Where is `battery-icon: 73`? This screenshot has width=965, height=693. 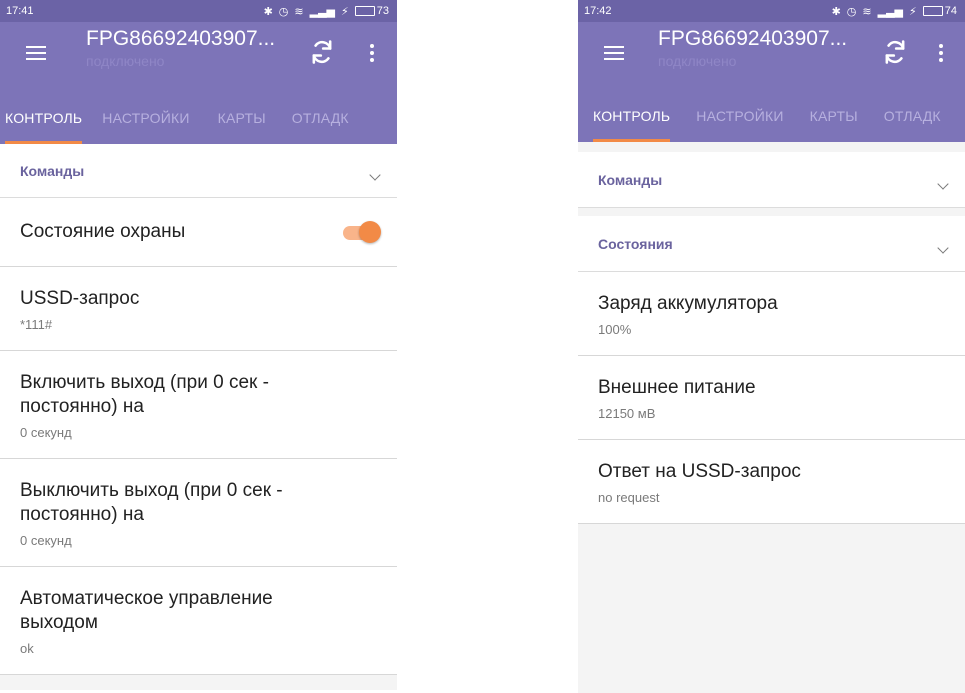
battery-icon: 73 is located at coordinates (371, 11).